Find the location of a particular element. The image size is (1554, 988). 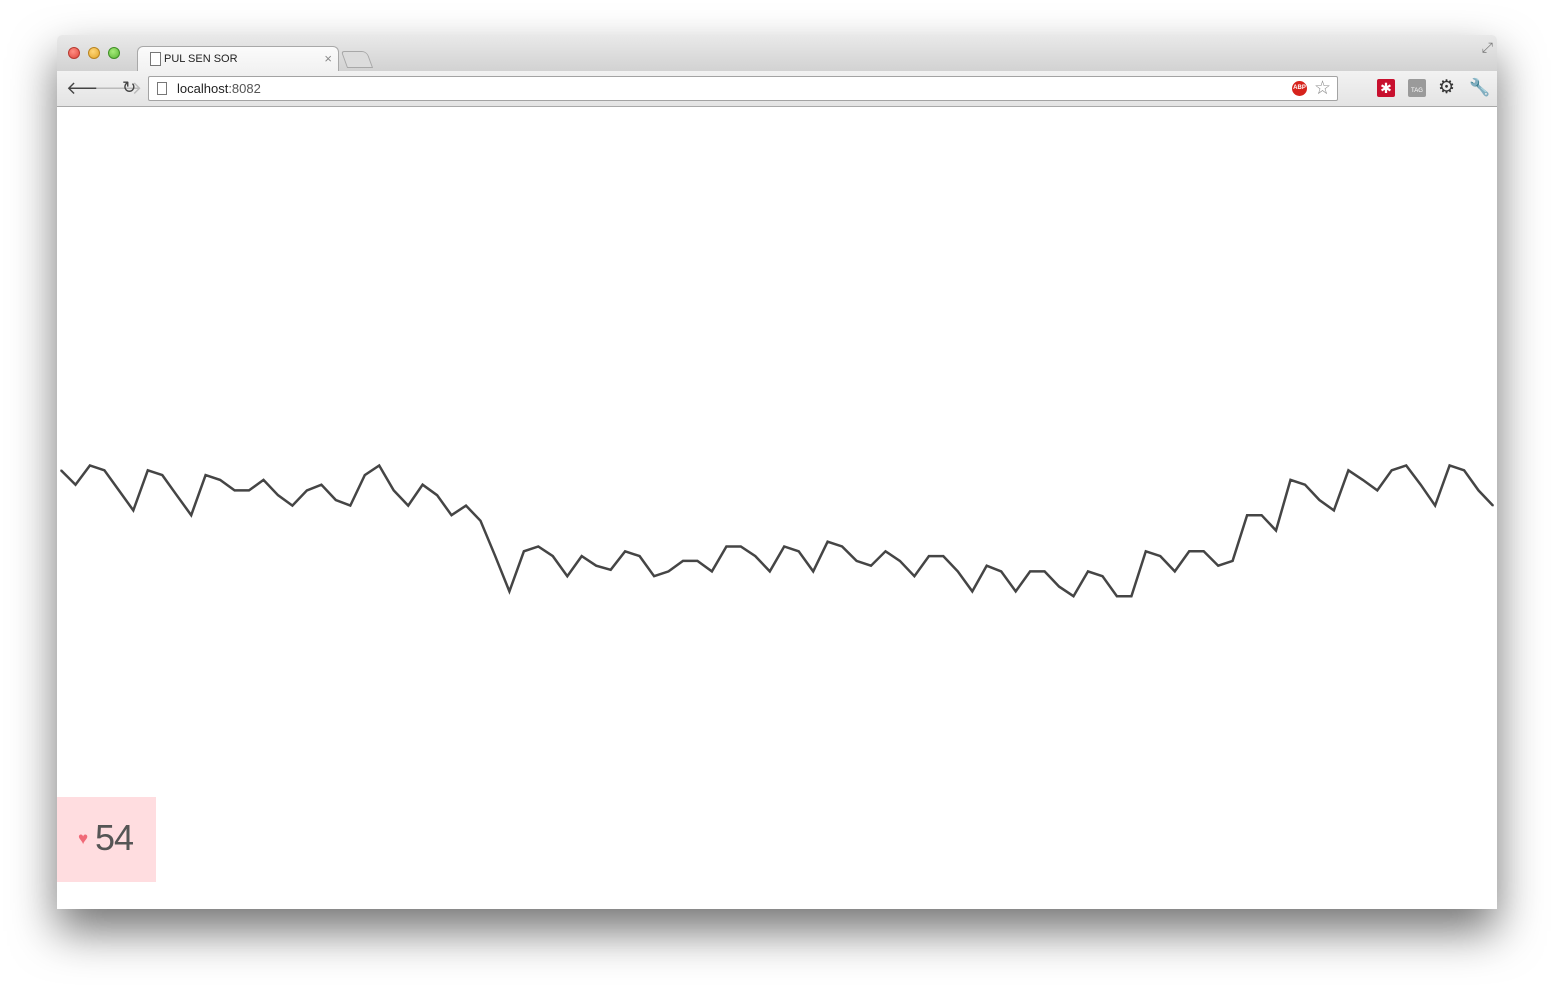

url-port: :8082 is located at coordinates (244, 88).